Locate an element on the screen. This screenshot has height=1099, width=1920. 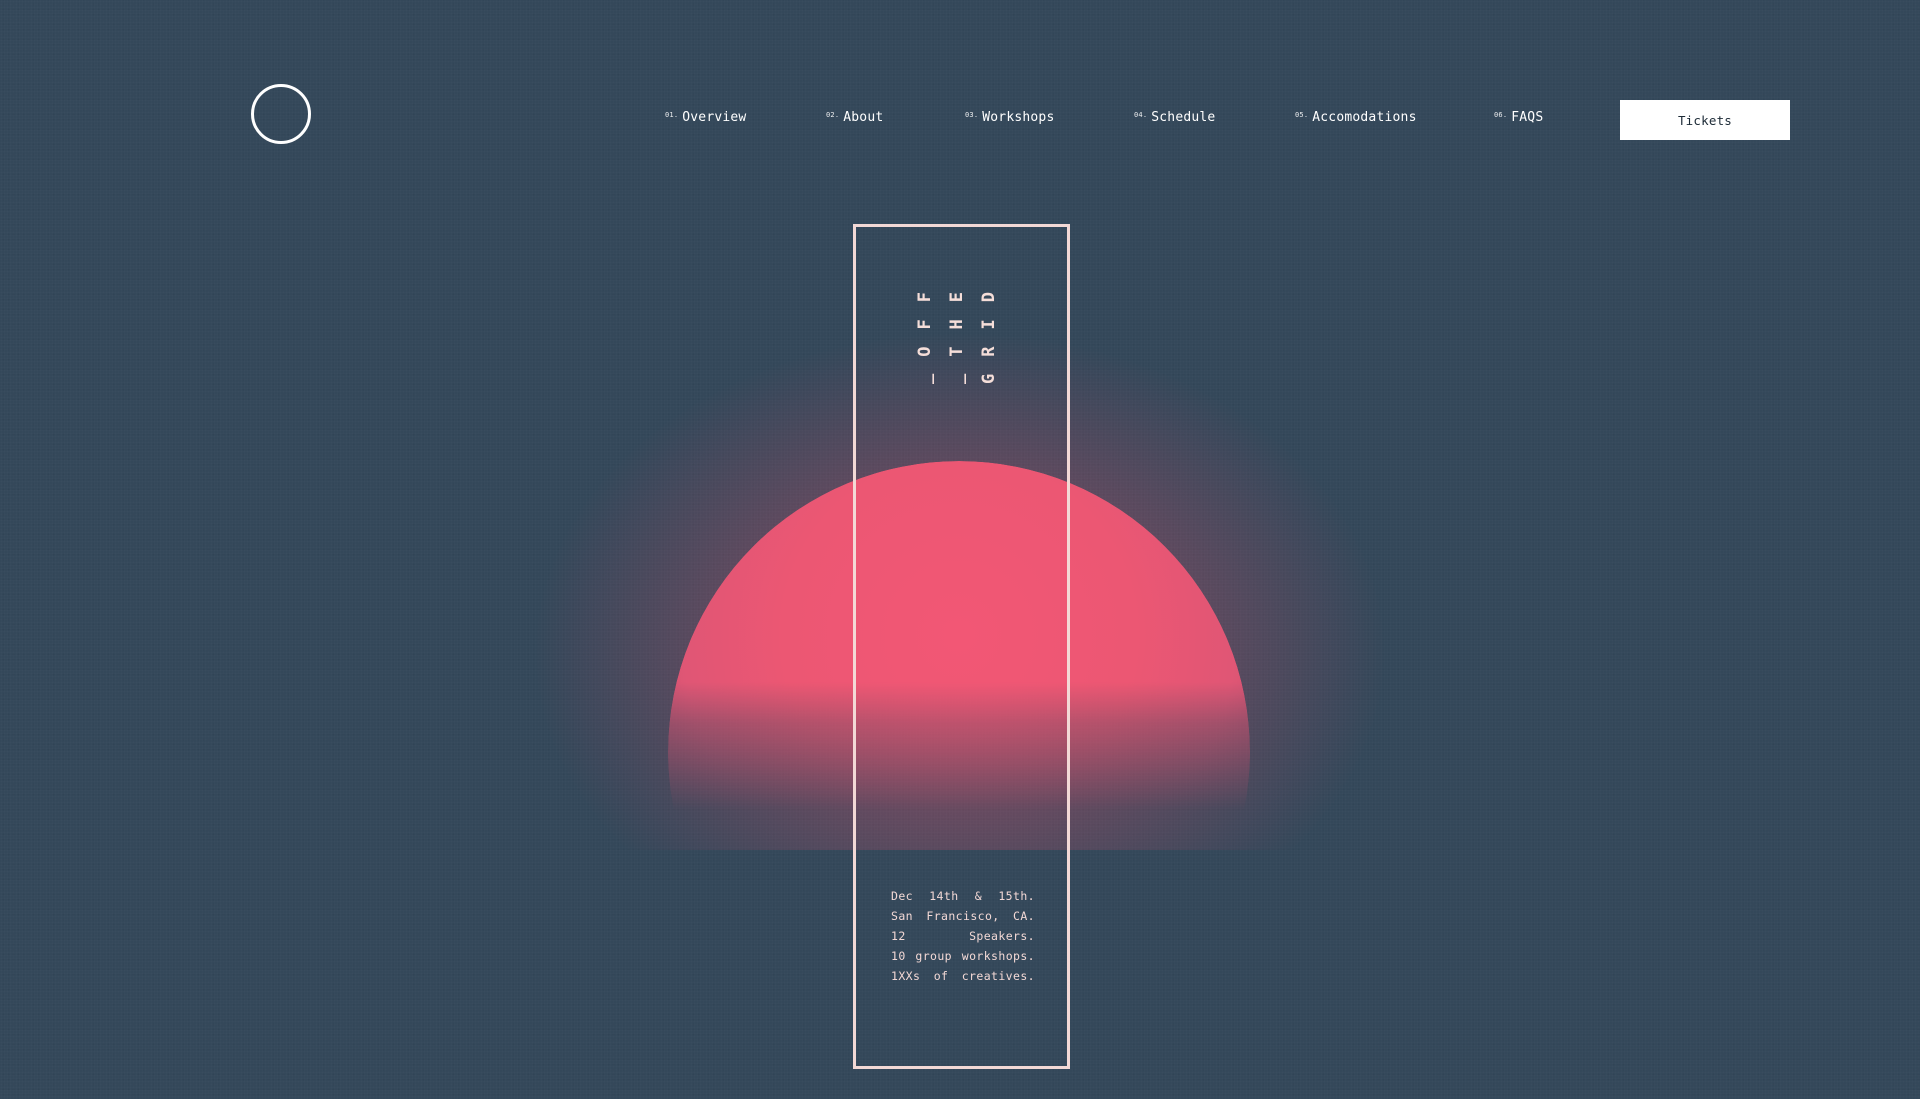
detail-word: creatives. is located at coordinates (998, 976).